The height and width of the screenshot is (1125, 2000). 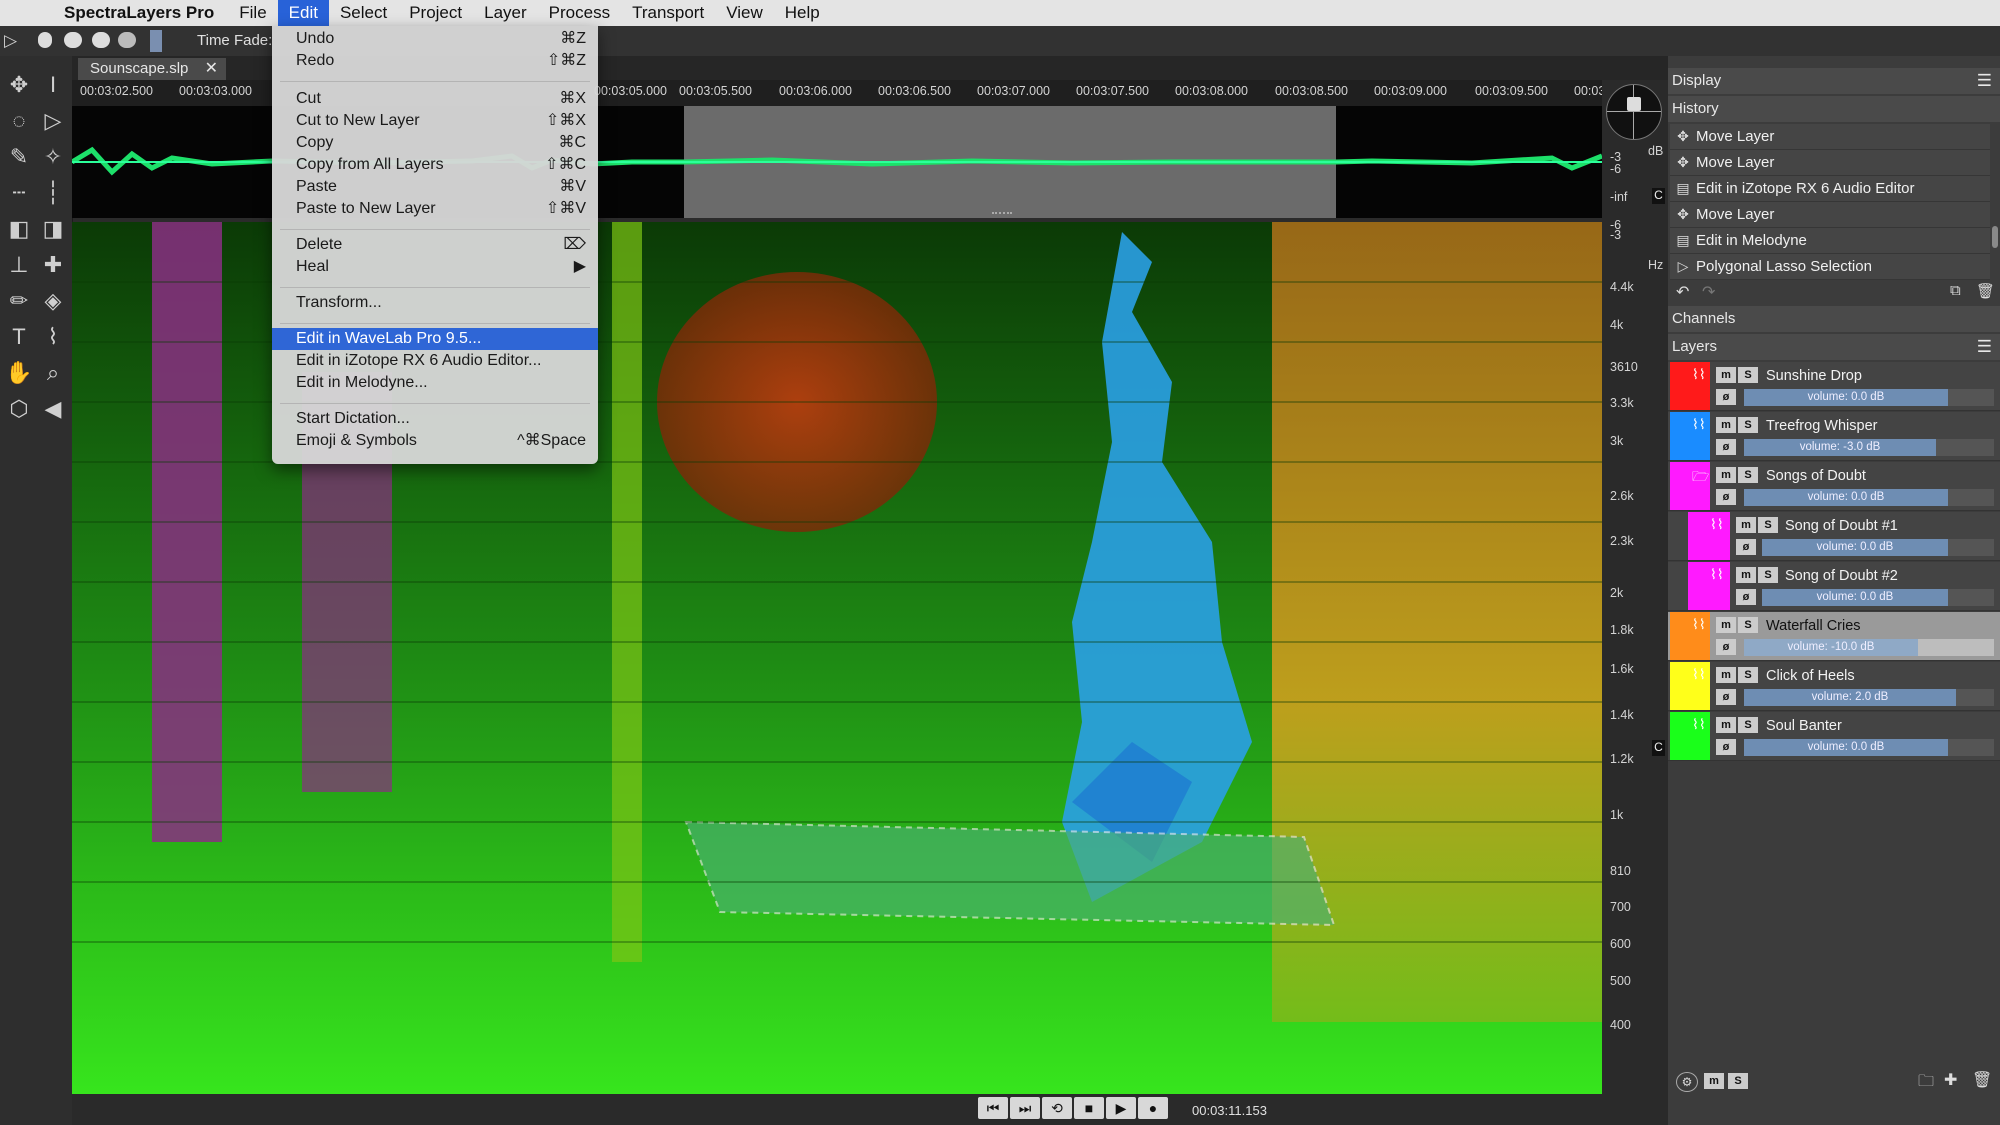 What do you see at coordinates (53, 409) in the screenshot?
I see `speaker-tool-icon: ◀` at bounding box center [53, 409].